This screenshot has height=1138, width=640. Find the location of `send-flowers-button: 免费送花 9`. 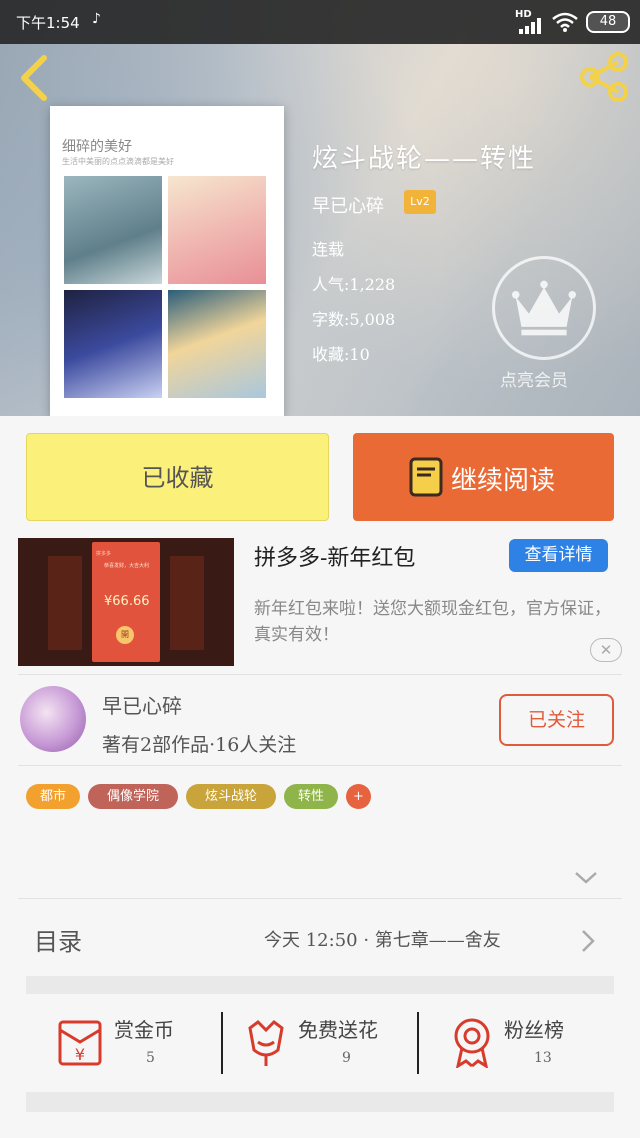

send-flowers-button: 免费送花 9 is located at coordinates (327, 1042).